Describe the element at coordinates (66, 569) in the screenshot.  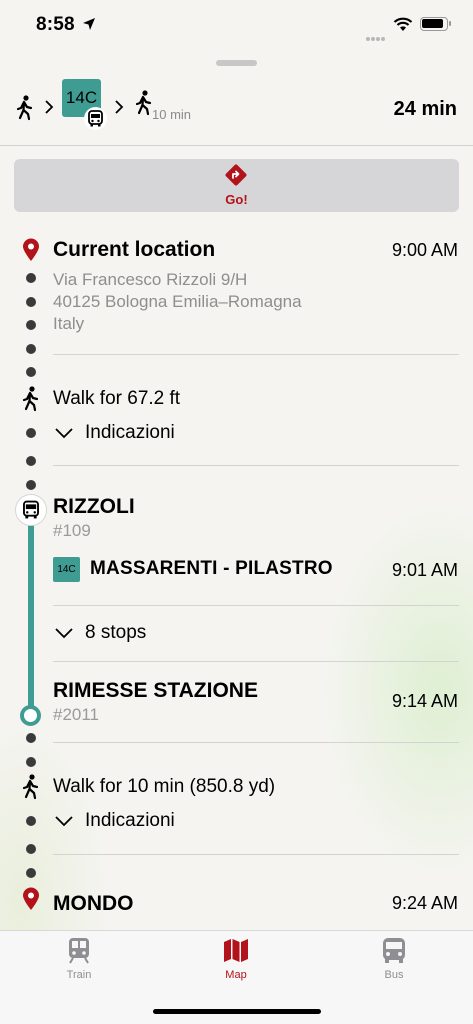
I see `route-badge: 14C` at that location.